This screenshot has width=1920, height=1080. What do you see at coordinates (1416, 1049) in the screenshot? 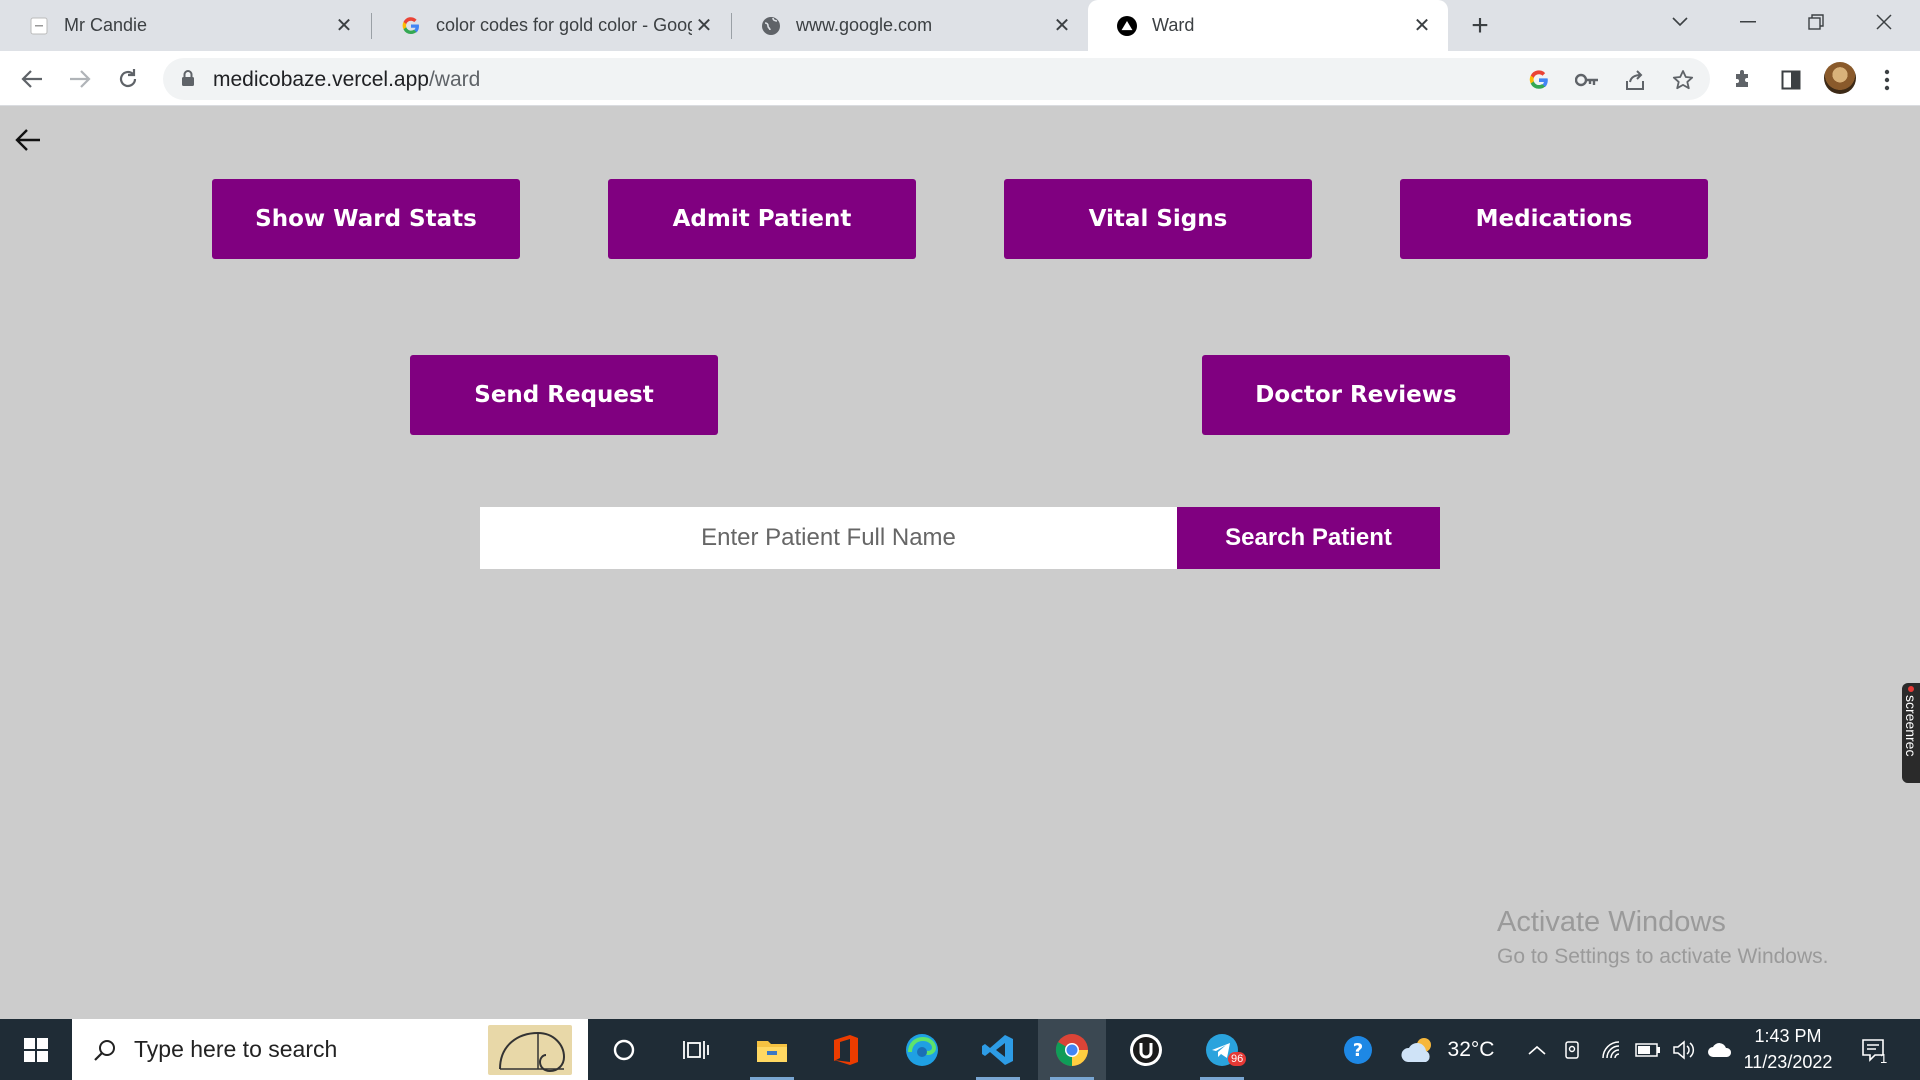
I see `partly-cloudy-icon` at bounding box center [1416, 1049].